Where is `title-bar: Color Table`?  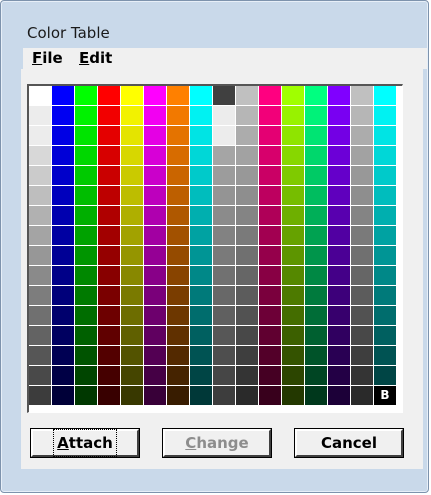
title-bar: Color Table is located at coordinates (214, 21).